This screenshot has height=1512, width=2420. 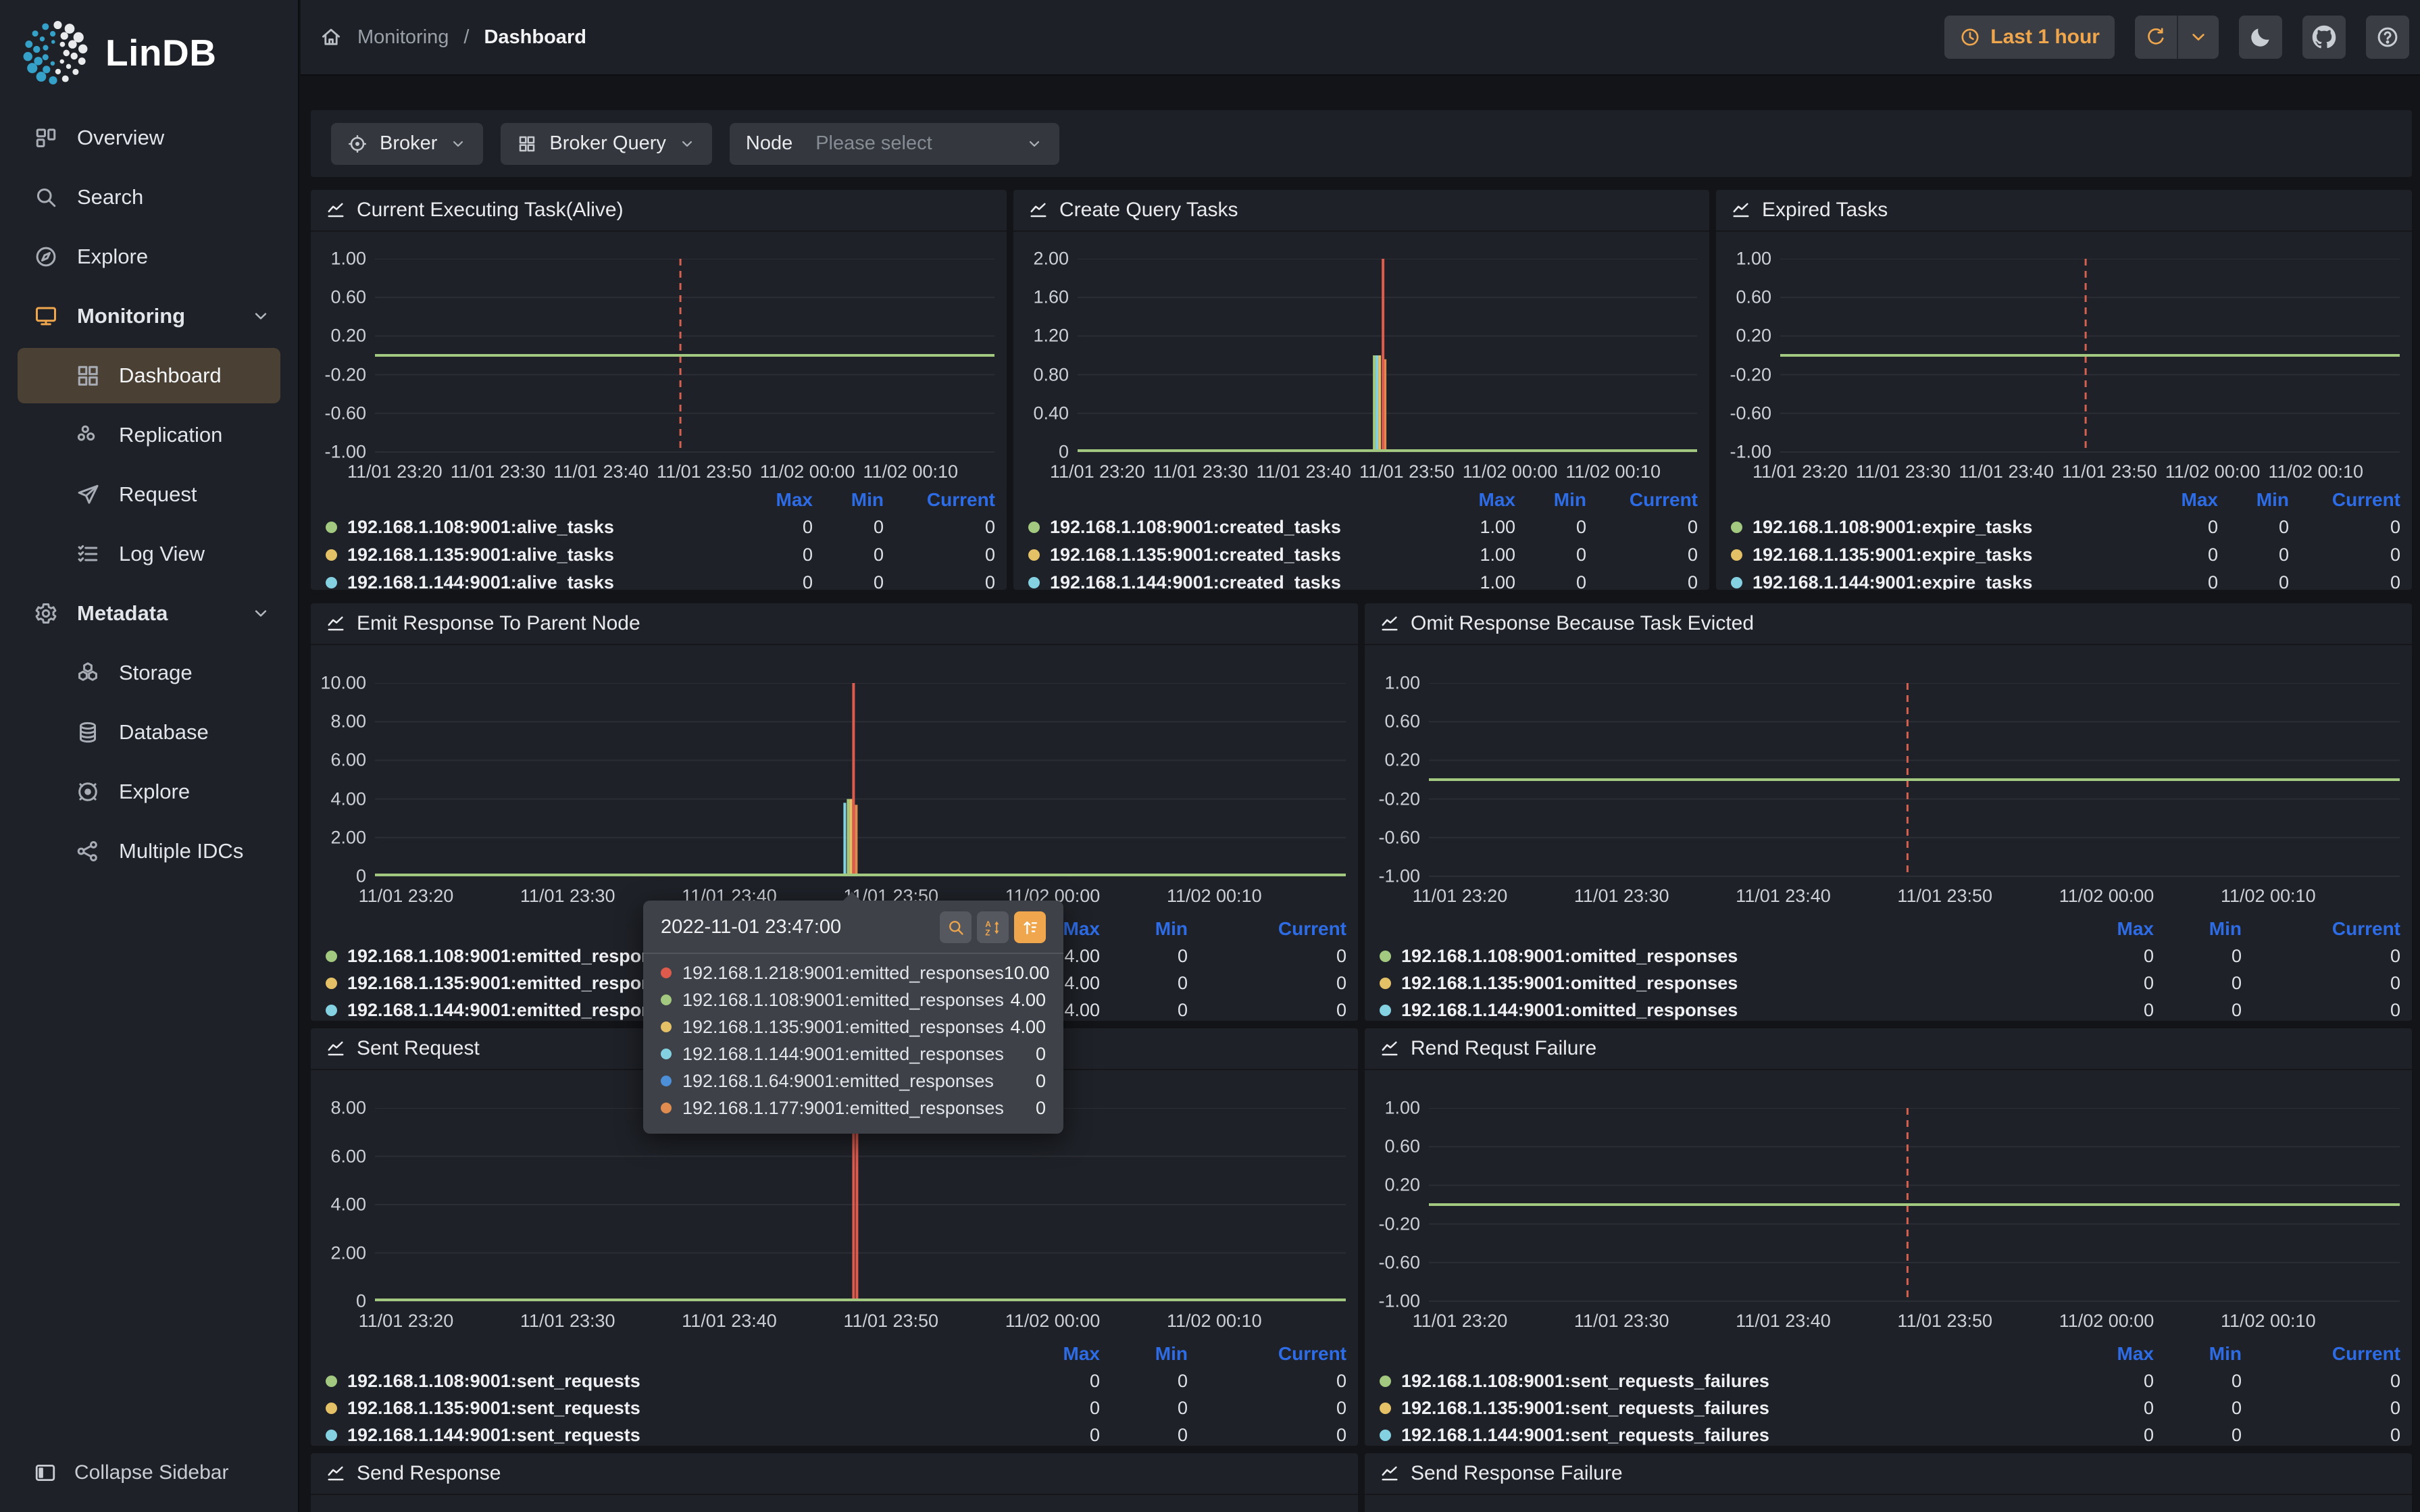 I want to click on x-axis-label: 11/02 00:00, so click(x=2213, y=472).